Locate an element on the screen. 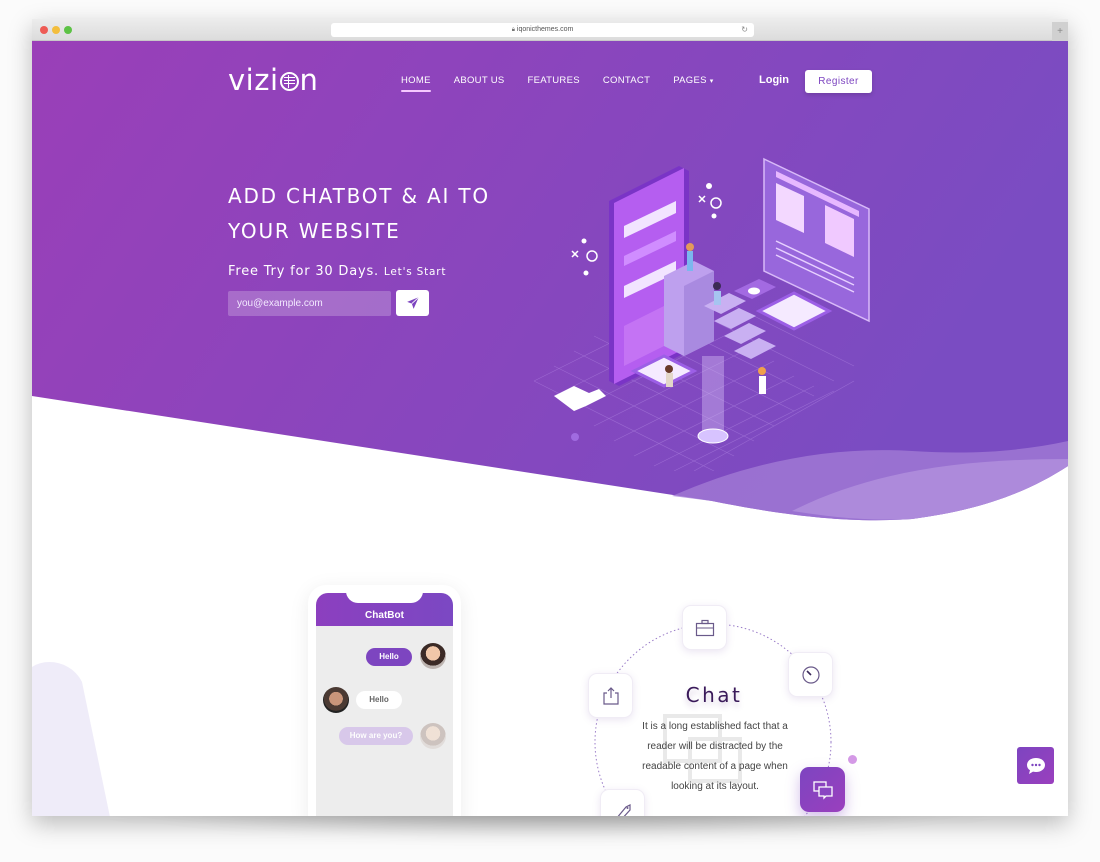  feature-title: Chat is located at coordinates (714, 695).